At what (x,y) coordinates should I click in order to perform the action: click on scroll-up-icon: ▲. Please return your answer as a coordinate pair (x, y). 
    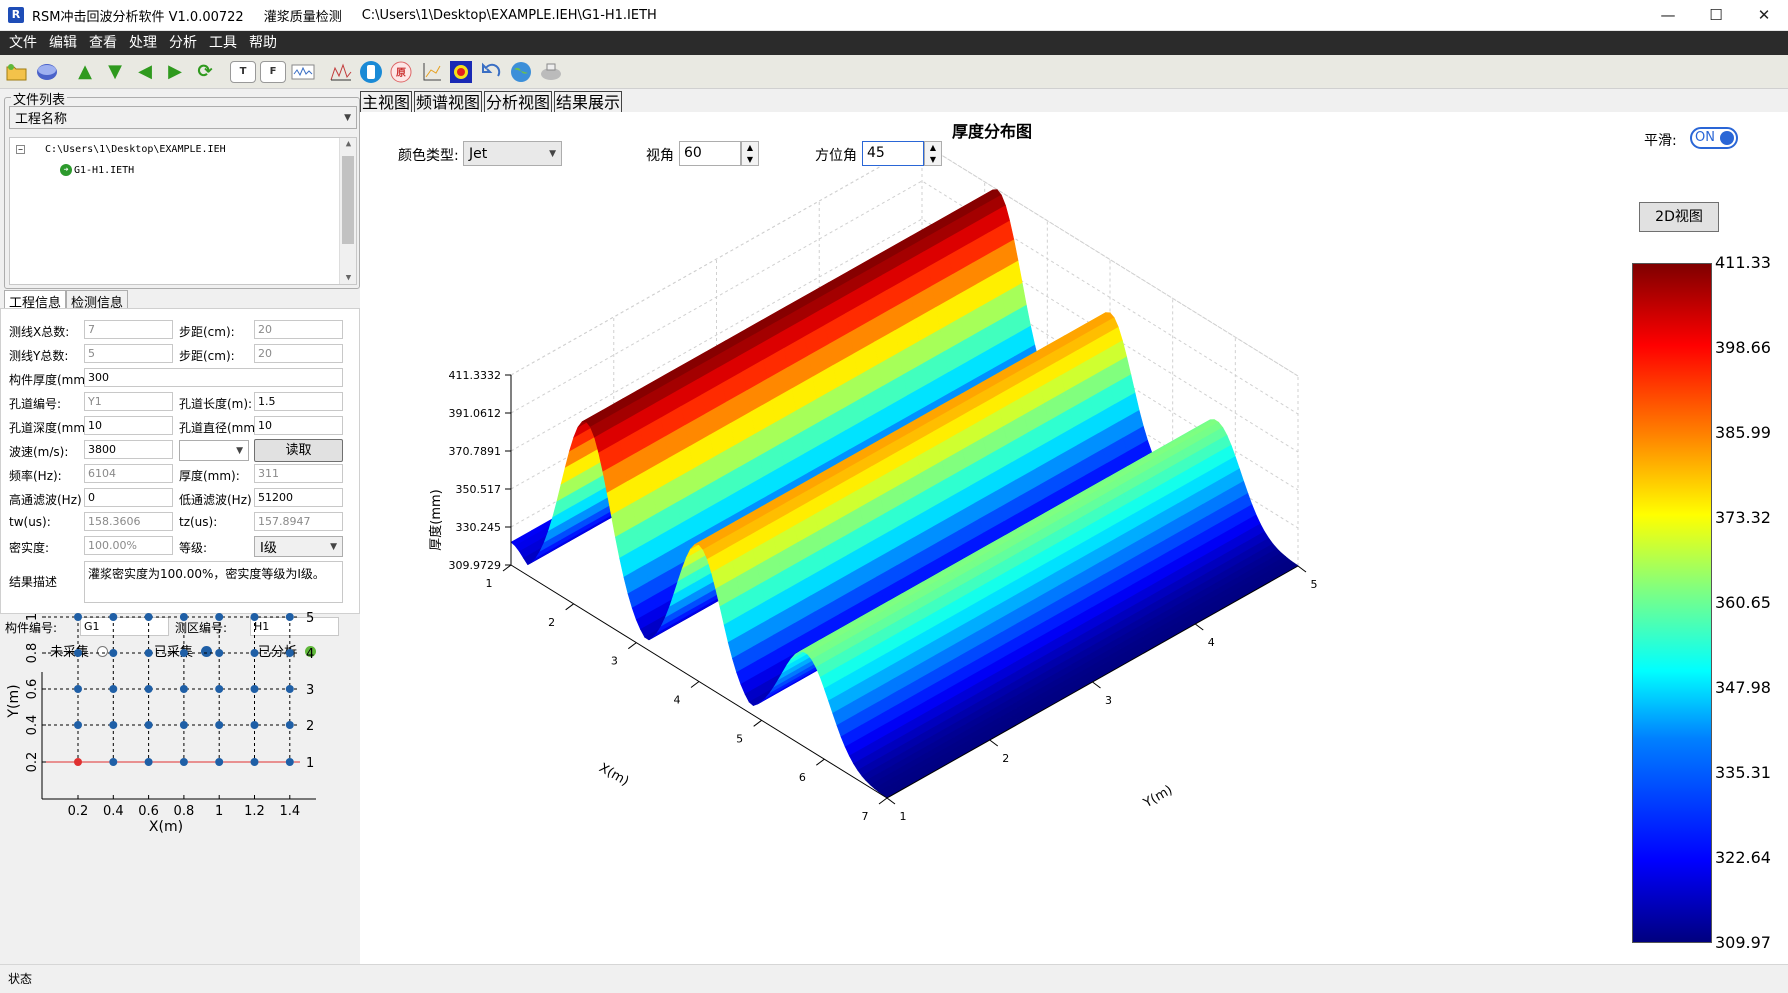
    Looking at the image, I should click on (348, 144).